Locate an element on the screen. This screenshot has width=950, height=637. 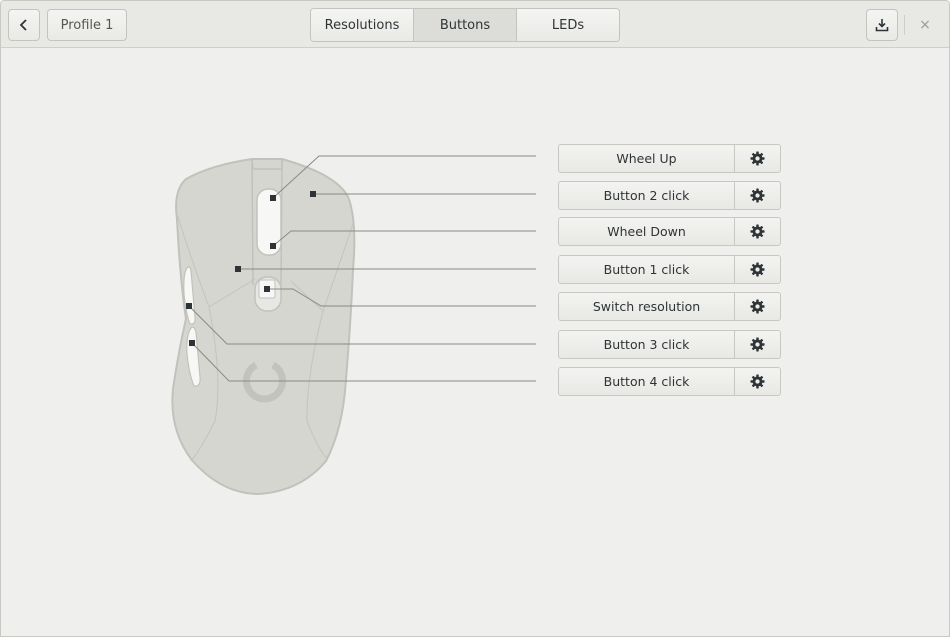
tab-leds: LEDs is located at coordinates (568, 25).